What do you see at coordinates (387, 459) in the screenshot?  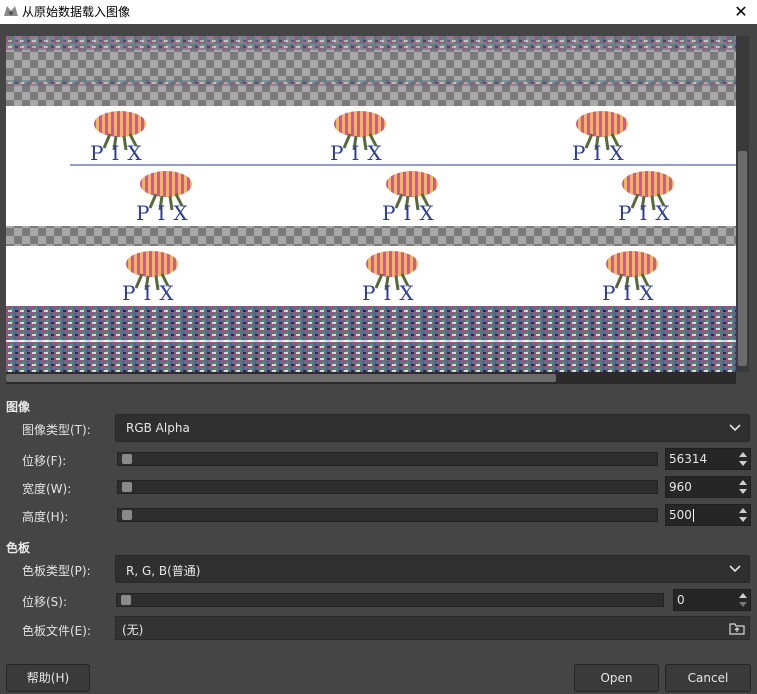 I see `offset-slider` at bounding box center [387, 459].